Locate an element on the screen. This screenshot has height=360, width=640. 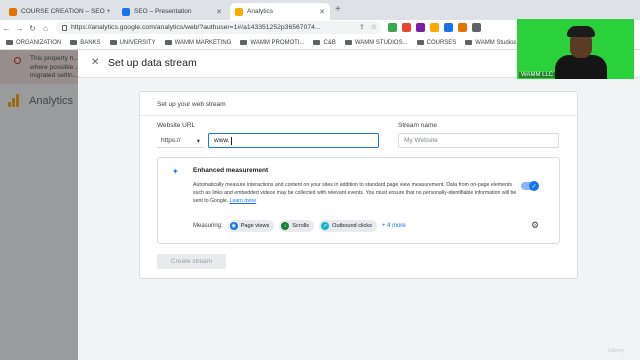
bookmark-folder: WAMM MARKETING is located at coordinates (198, 42).